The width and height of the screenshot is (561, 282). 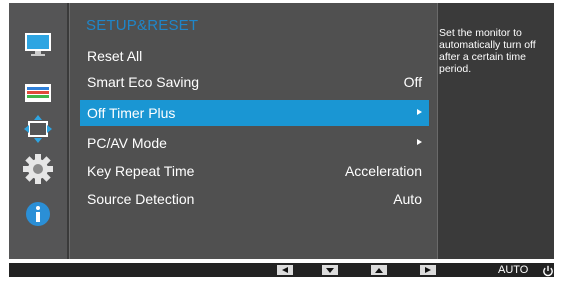 What do you see at coordinates (38, 214) in the screenshot?
I see `information-icon` at bounding box center [38, 214].